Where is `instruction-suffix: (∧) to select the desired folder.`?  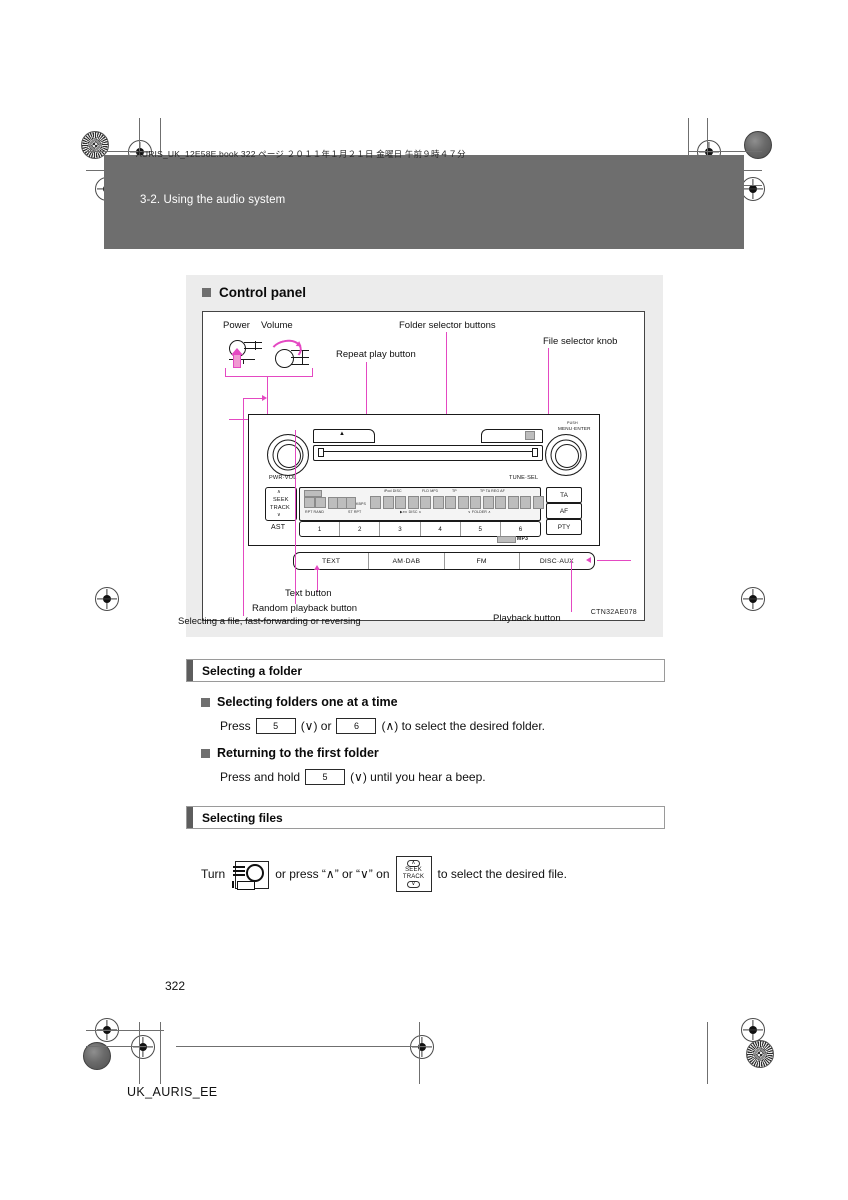
instruction-suffix: (∧) to select the desired folder. is located at coordinates (463, 726).